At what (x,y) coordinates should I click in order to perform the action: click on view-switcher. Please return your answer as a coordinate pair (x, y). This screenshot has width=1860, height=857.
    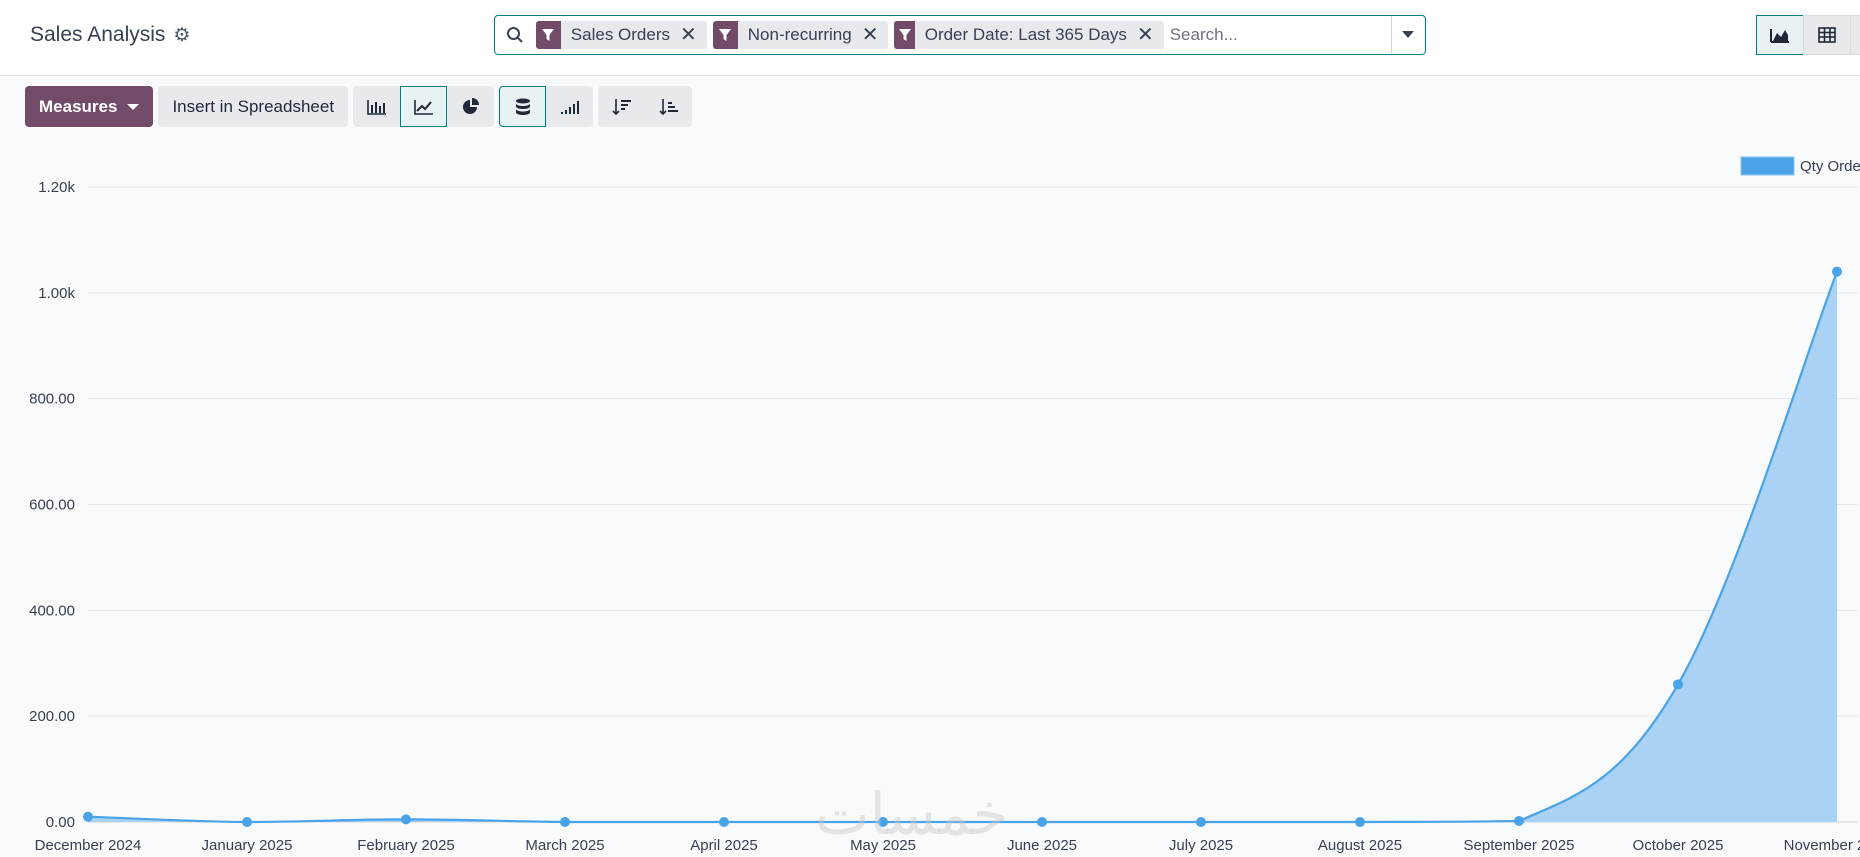
    Looking at the image, I should click on (1808, 35).